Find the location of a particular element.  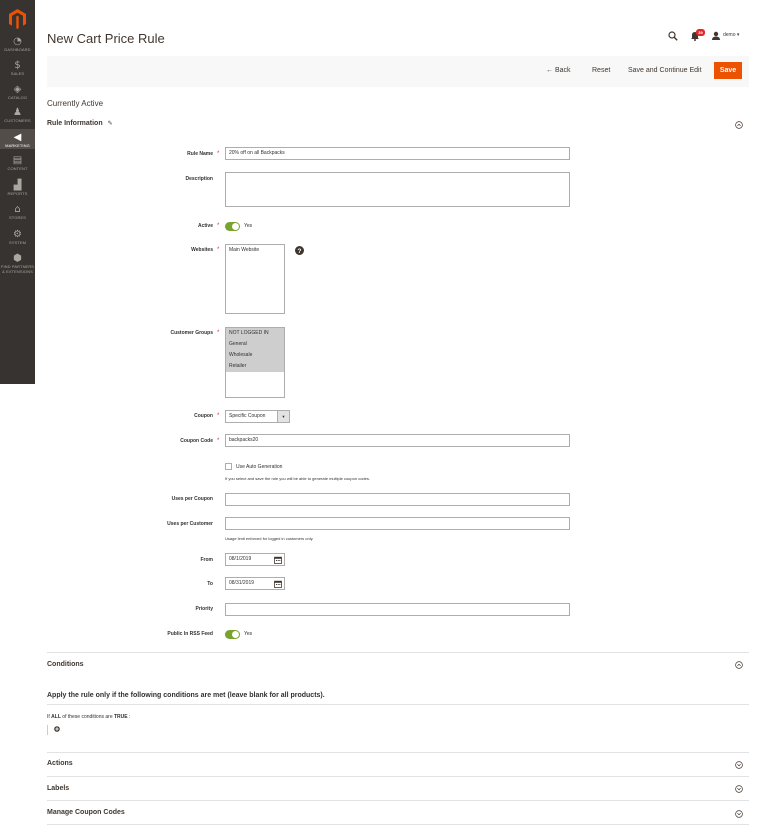

customer-group-option: NOT LOGGED IN is located at coordinates (255, 333).